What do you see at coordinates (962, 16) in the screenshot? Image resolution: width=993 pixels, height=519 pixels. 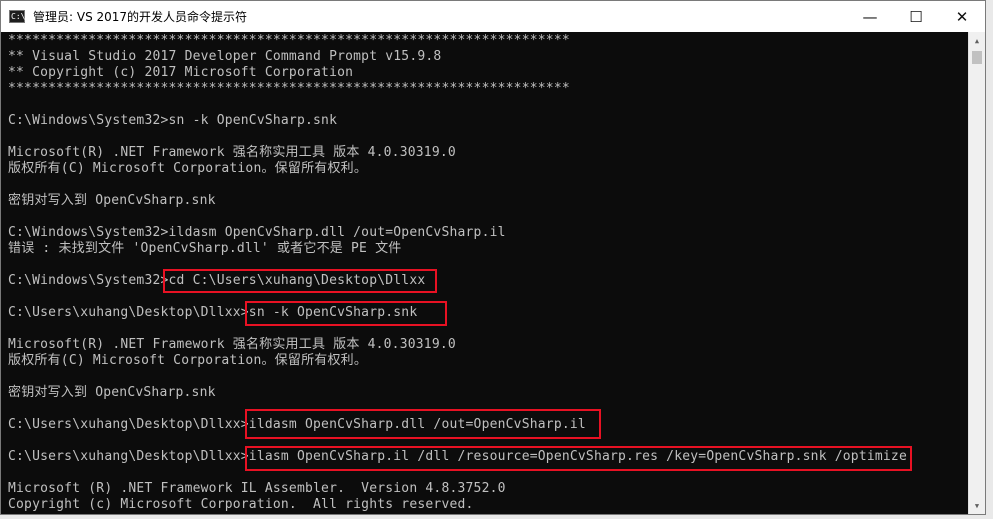 I see `close-button: ✕` at bounding box center [962, 16].